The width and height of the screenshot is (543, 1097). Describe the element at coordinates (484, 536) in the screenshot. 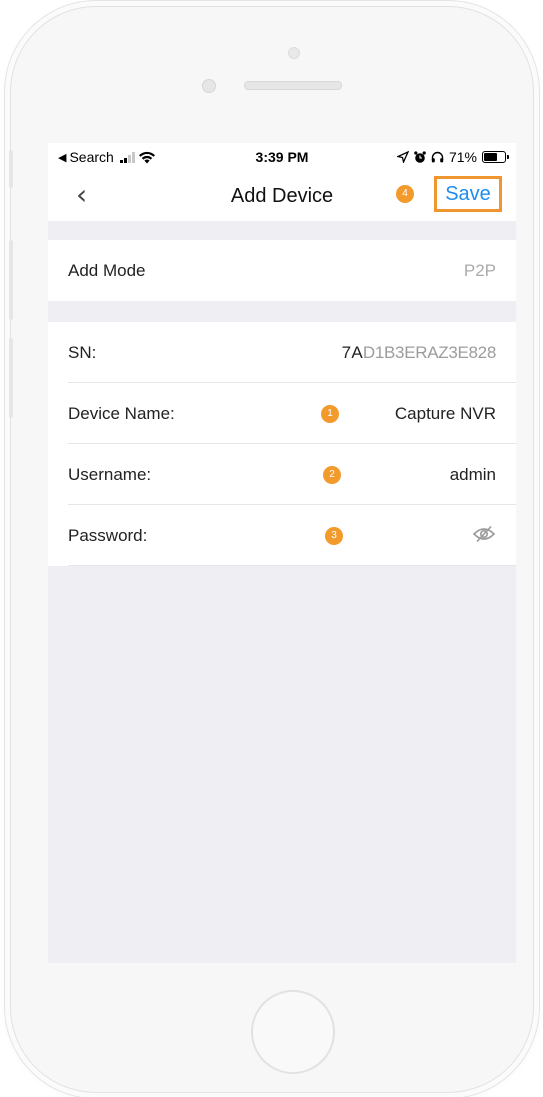

I see `eye-slash-icon` at that location.